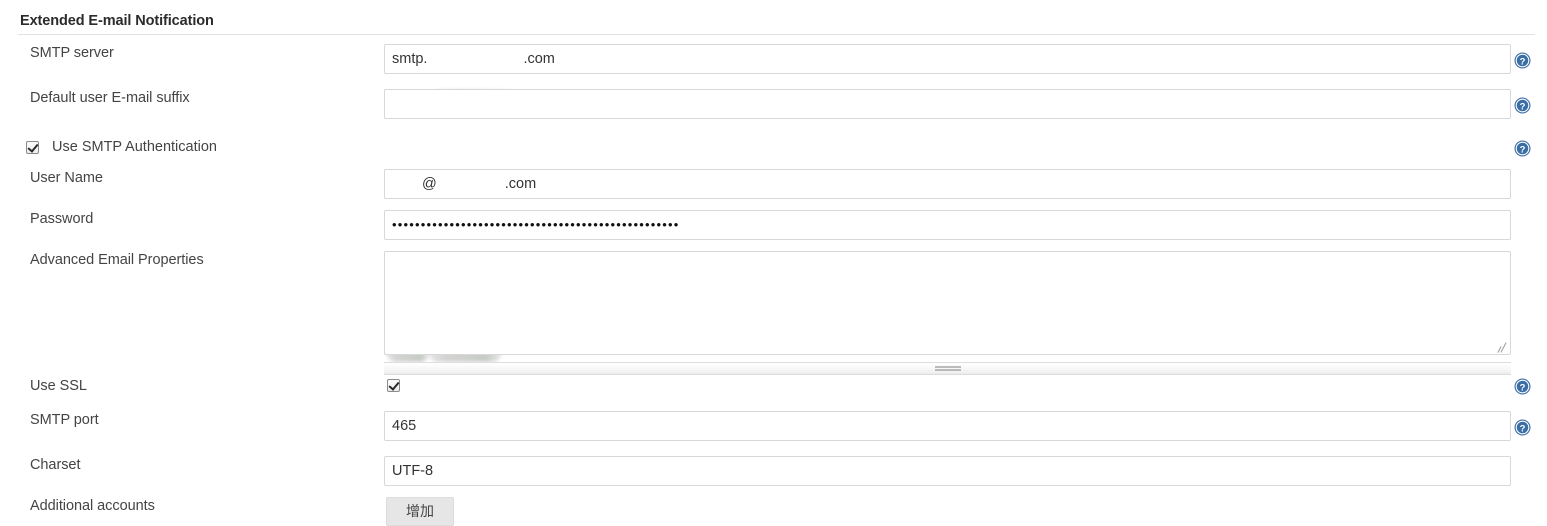 This screenshot has height=526, width=1547. Describe the element at coordinates (539, 59) in the screenshot. I see `smtp-server-value-suffix: .com` at that location.